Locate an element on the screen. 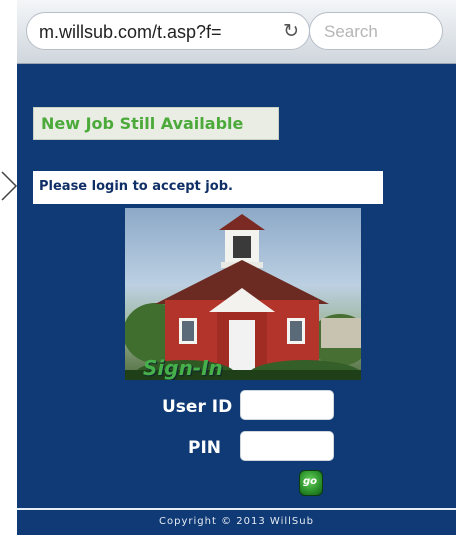 This screenshot has height=535, width=456. url-field: m.willsub.com/t.asp?f= ↻ is located at coordinates (168, 31).